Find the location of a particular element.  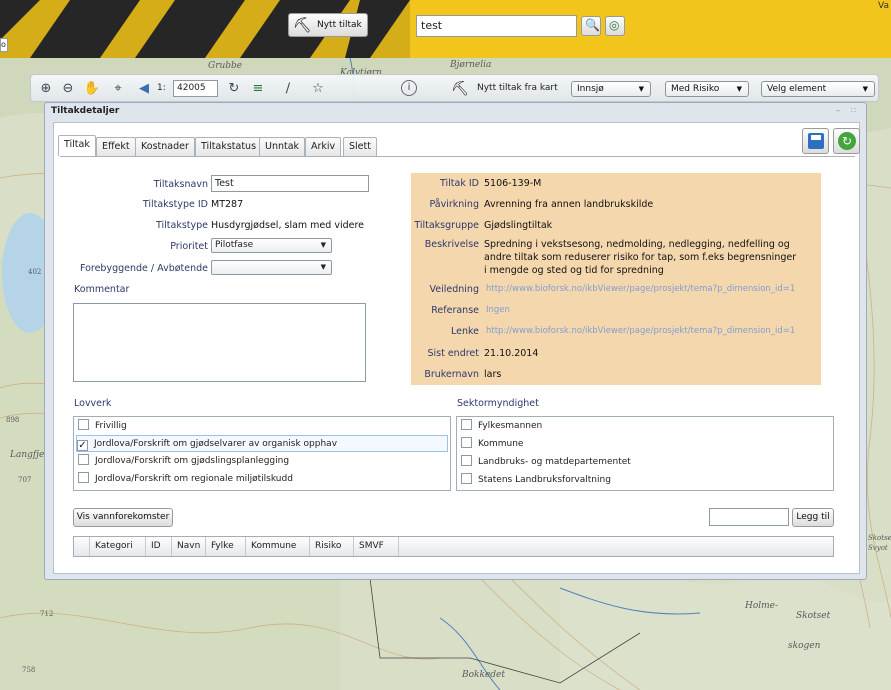

search-button: 🔍 is located at coordinates (591, 26).